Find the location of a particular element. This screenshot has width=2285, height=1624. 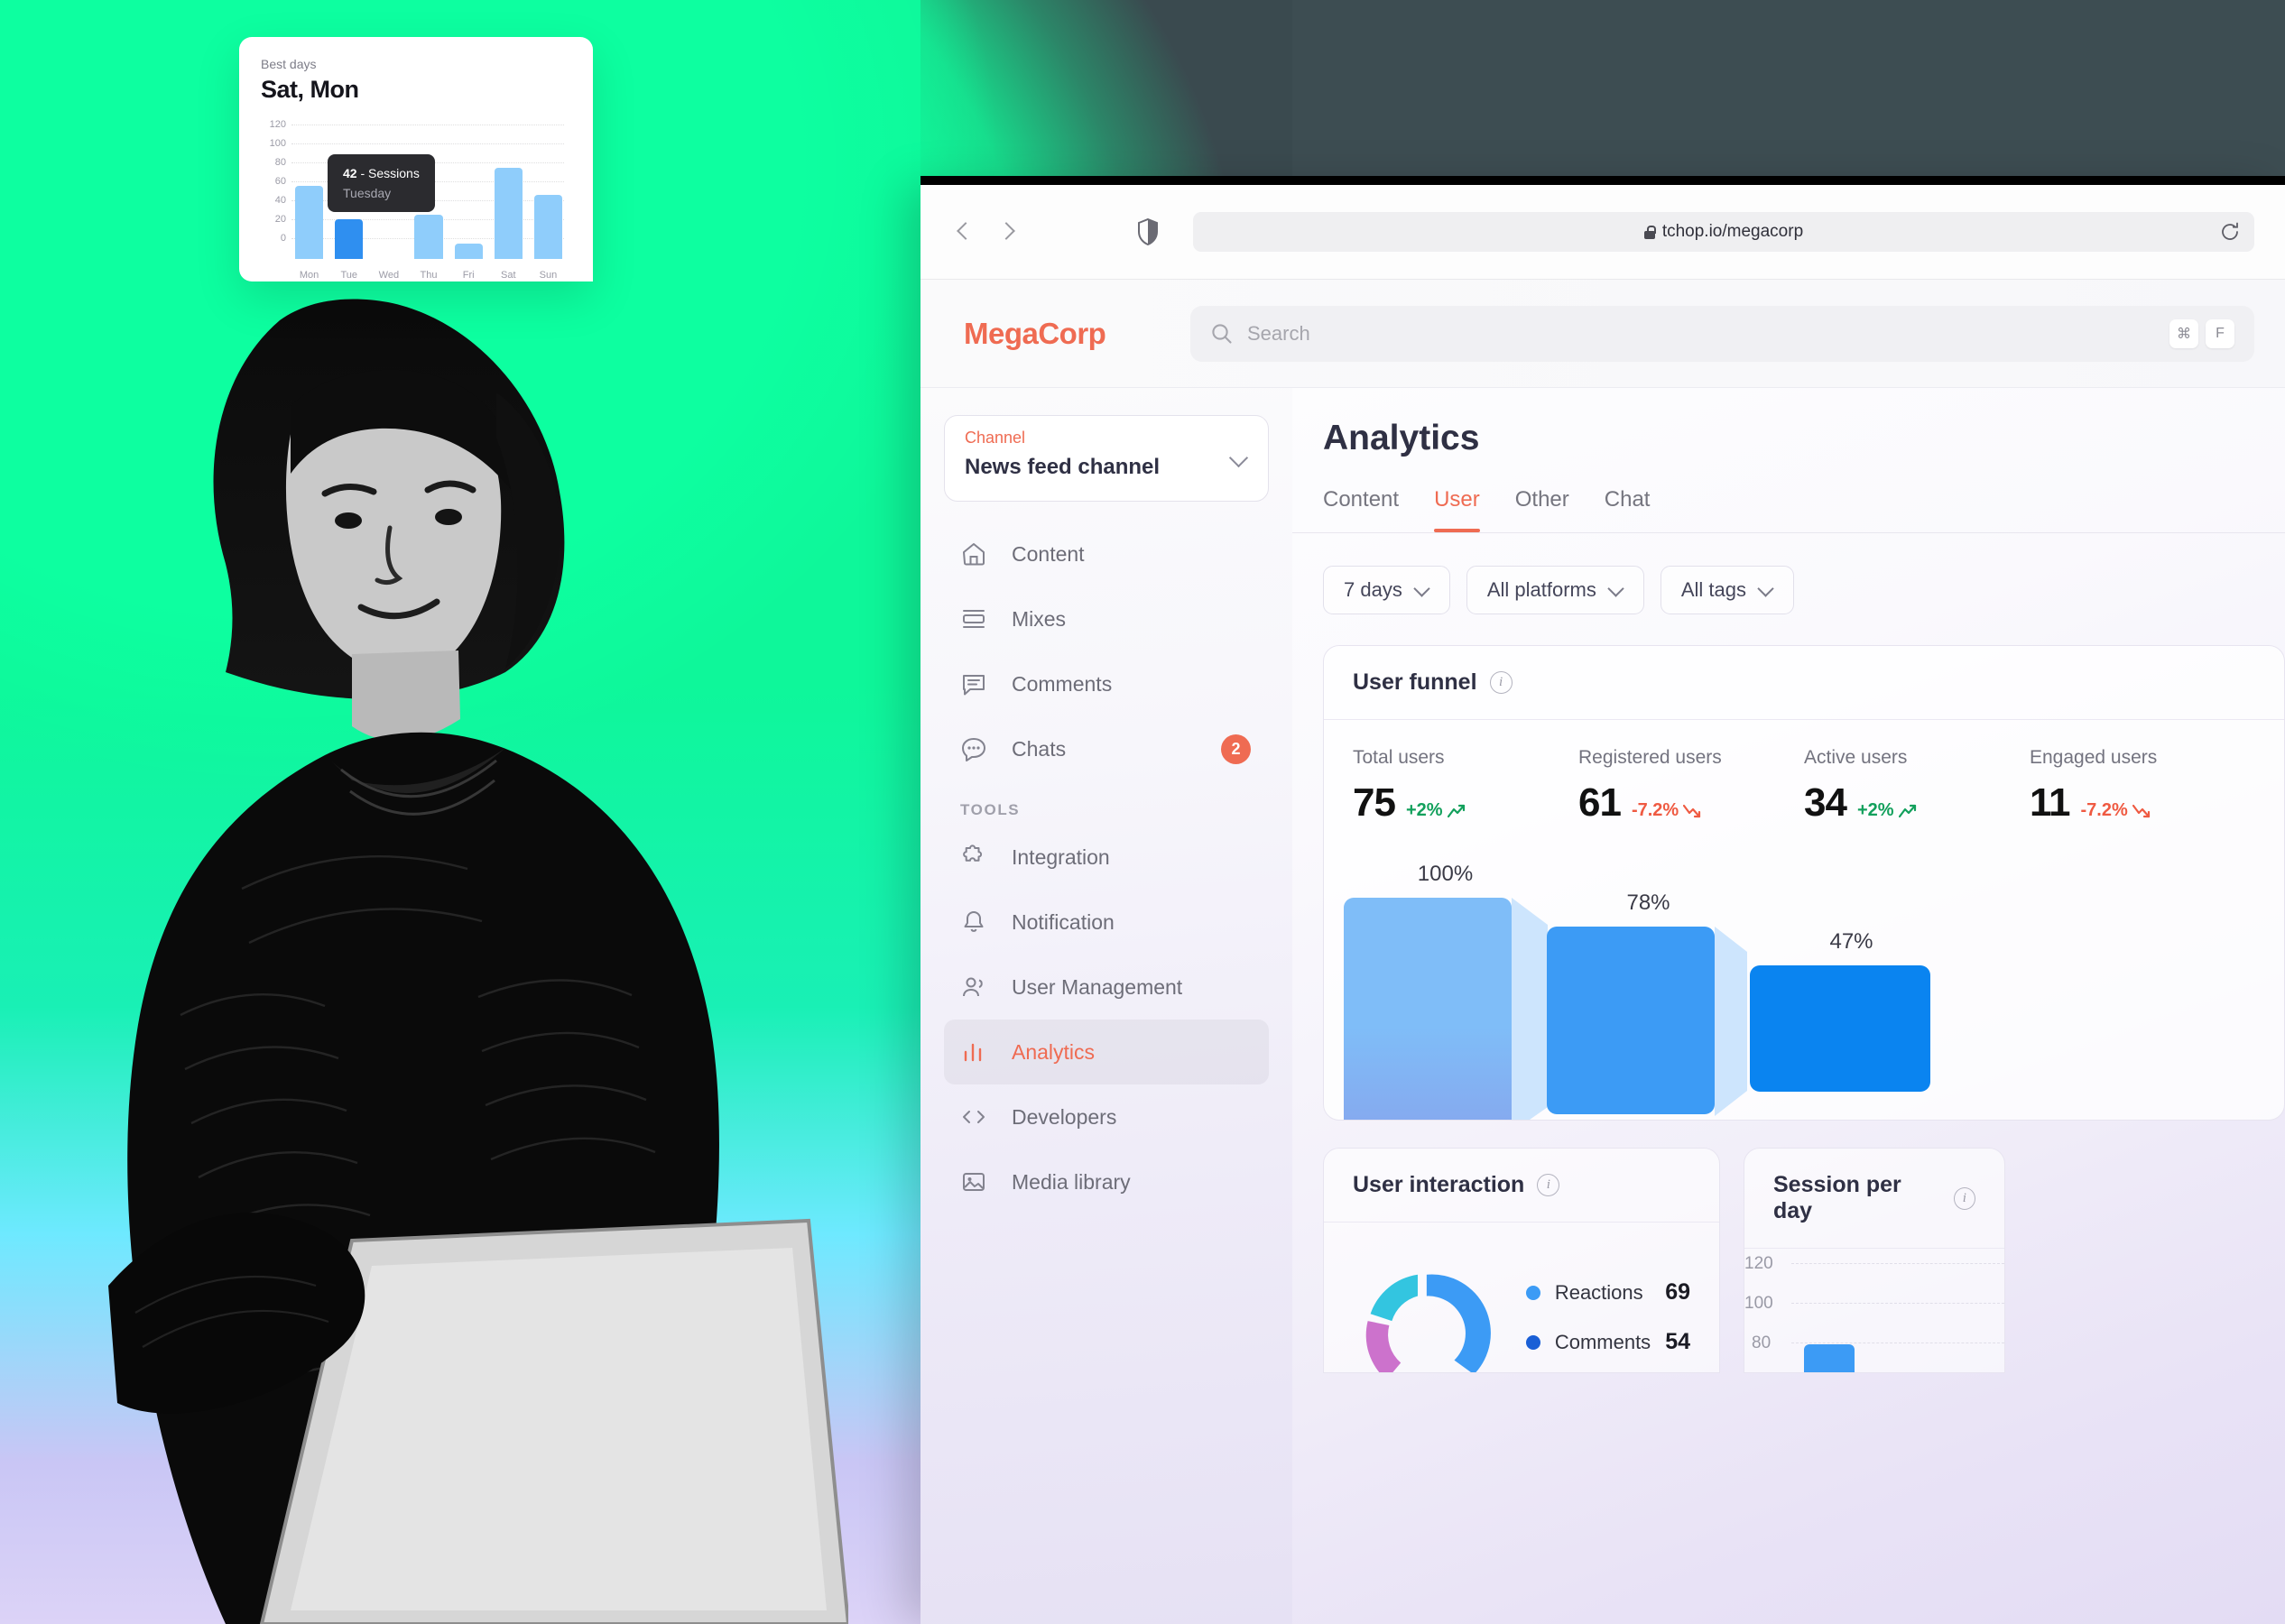

sidebar-item-comments: Comments is located at coordinates (1106, 684).